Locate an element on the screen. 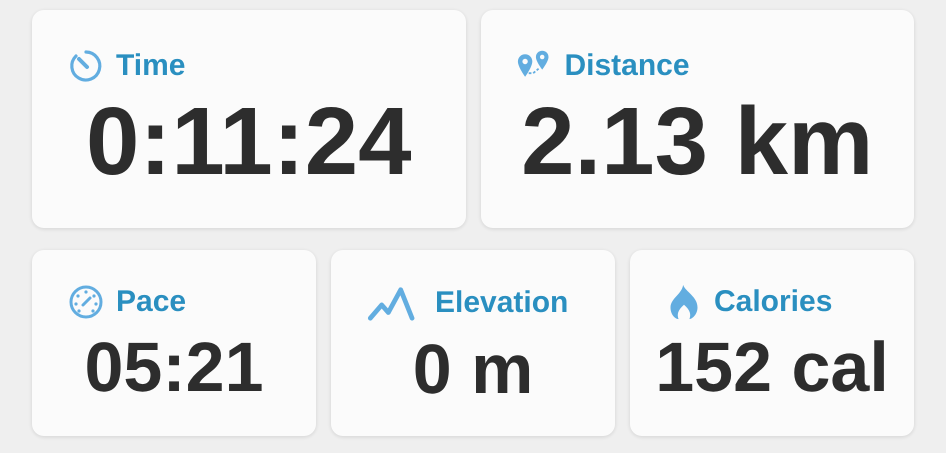 This screenshot has width=946, height=453. stat-value: 152 cal is located at coordinates (772, 367).